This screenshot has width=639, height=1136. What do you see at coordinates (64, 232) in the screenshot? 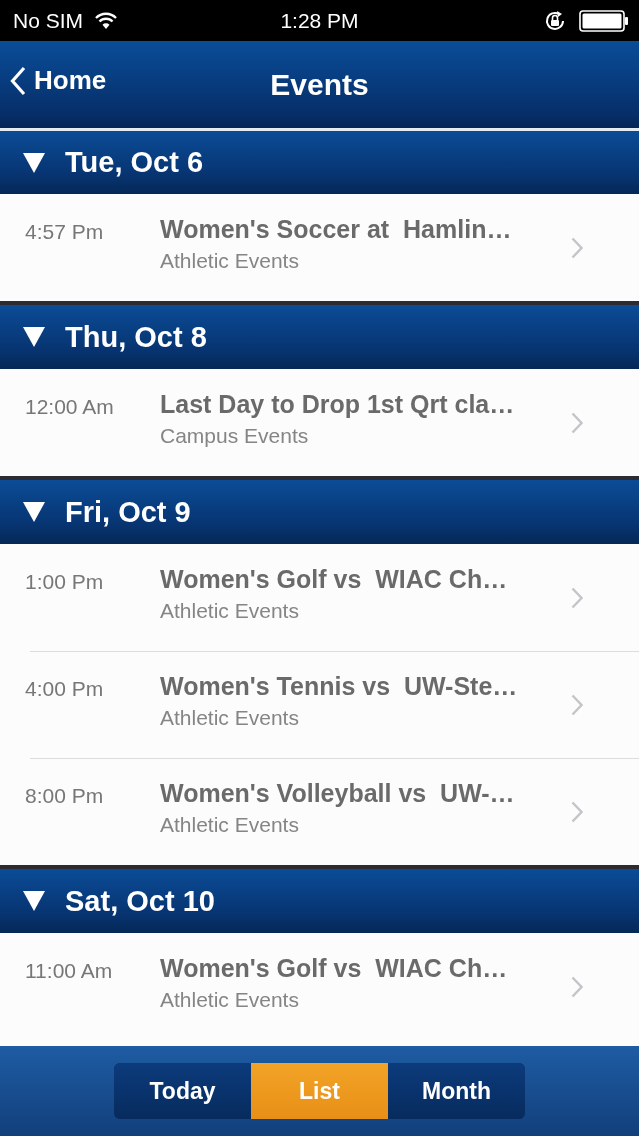
I see `event-time: 4:57 Pm` at bounding box center [64, 232].